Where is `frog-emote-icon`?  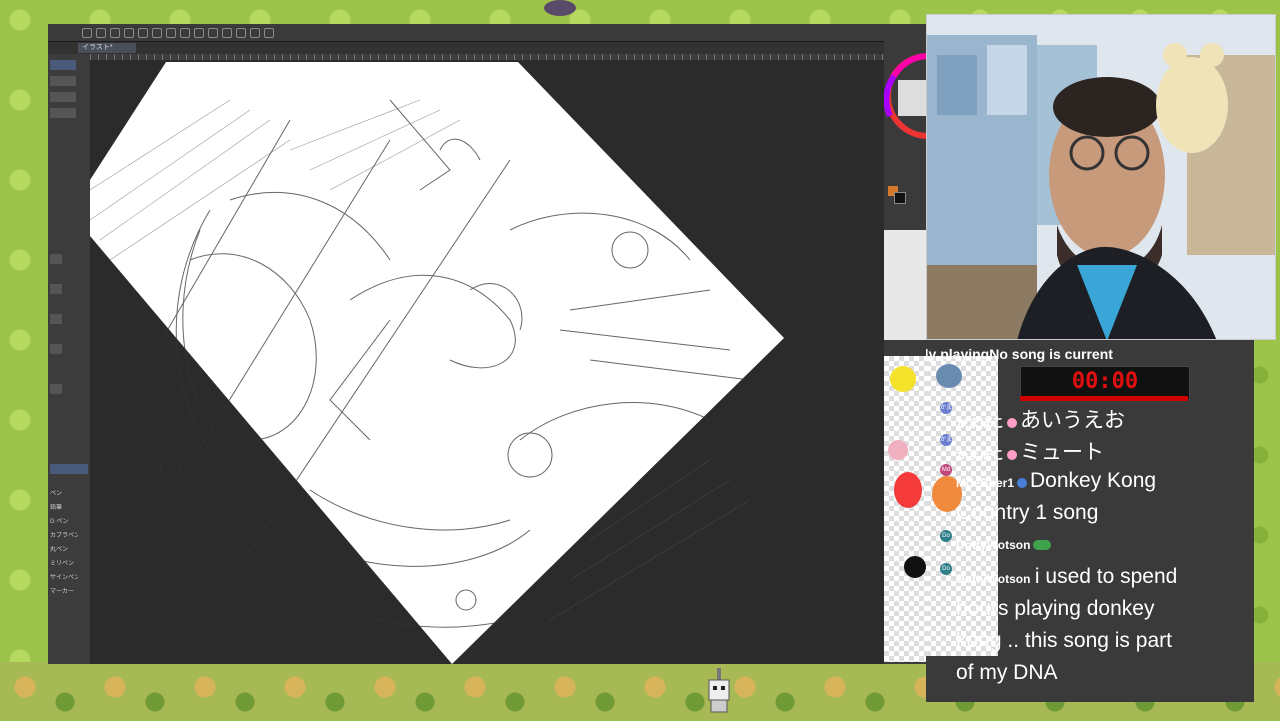
frog-emote-icon is located at coordinates (1042, 544).